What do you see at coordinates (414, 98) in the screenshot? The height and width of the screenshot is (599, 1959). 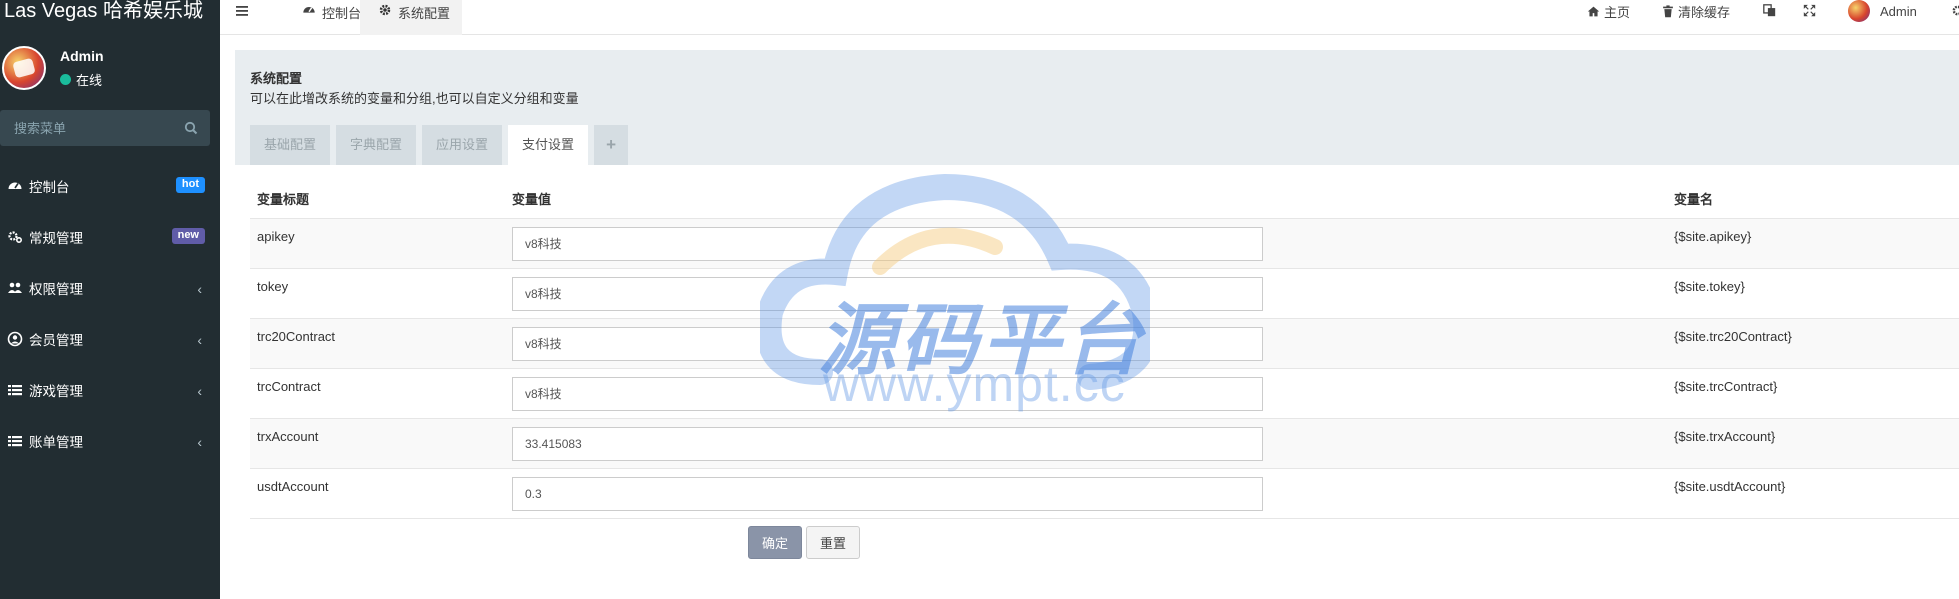 I see `page-description: 可以在此增改系统的变量和分组,也可以自定义分组和变量` at bounding box center [414, 98].